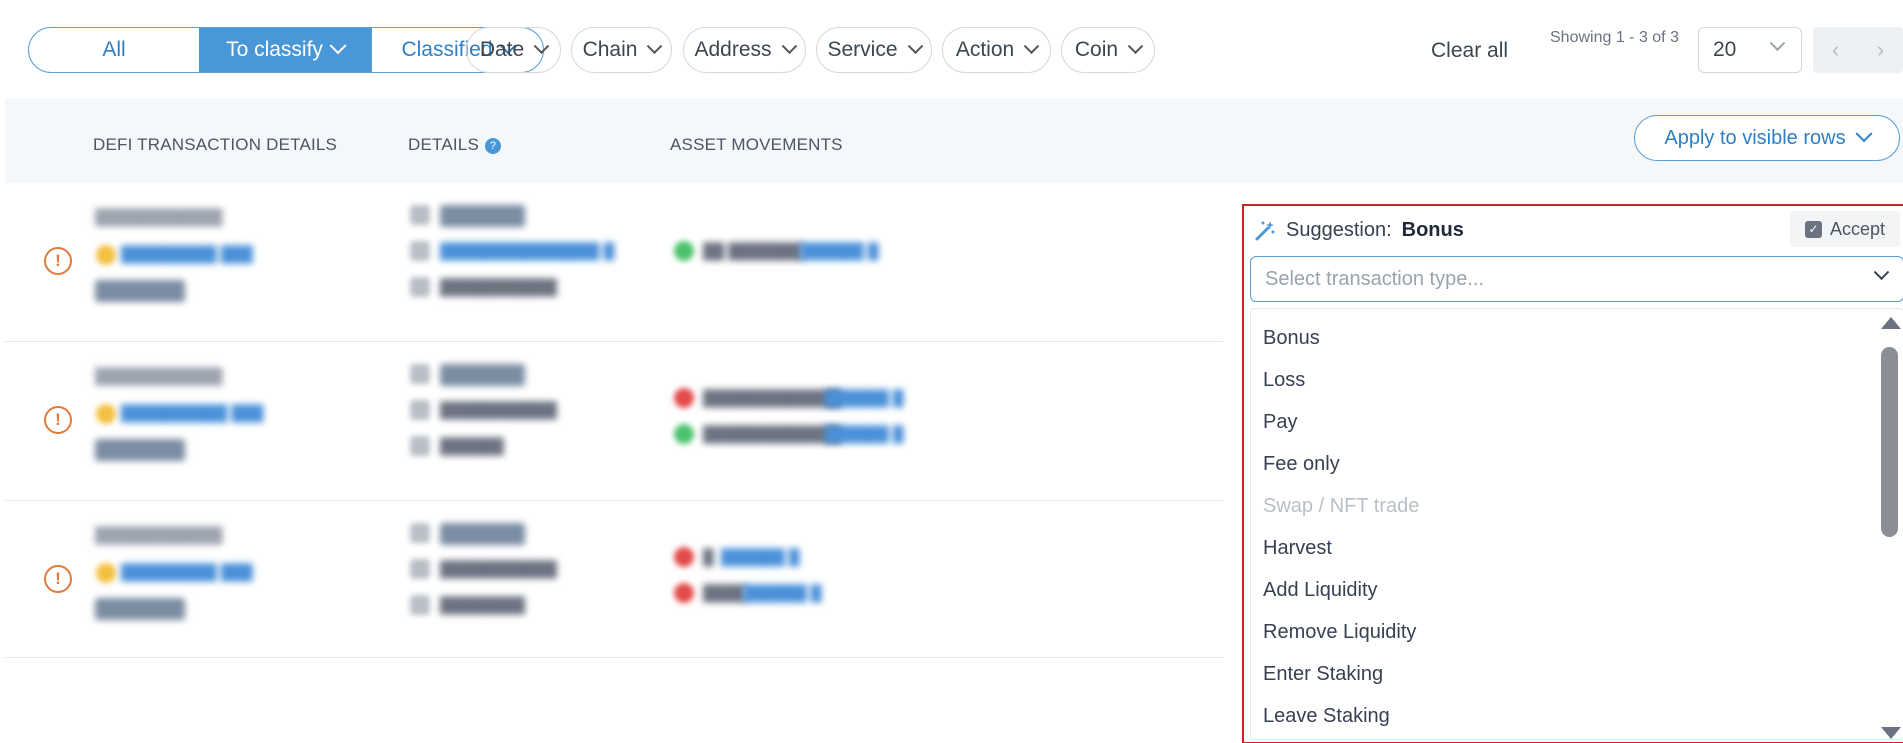 This screenshot has width=1903, height=743. What do you see at coordinates (472, 446) in the screenshot?
I see `blurred-text: ██████` at bounding box center [472, 446].